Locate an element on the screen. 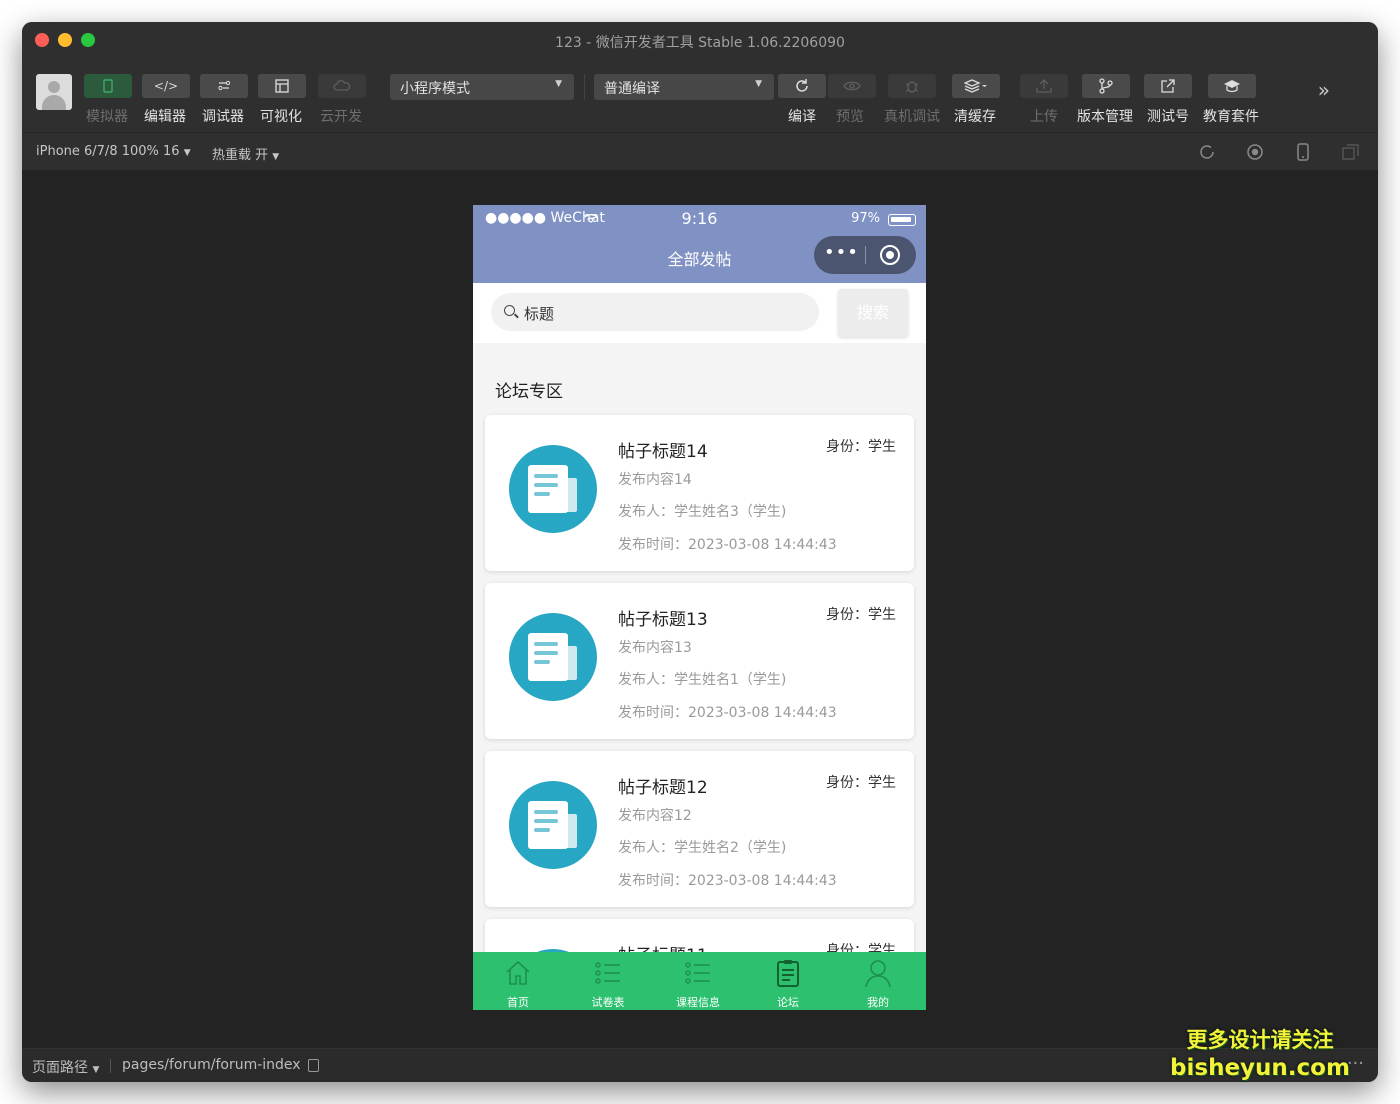  simulator-subbar: iPhone 6/7/8 100% 16 ▼ 热重载 开 ▼ is located at coordinates (700, 151).